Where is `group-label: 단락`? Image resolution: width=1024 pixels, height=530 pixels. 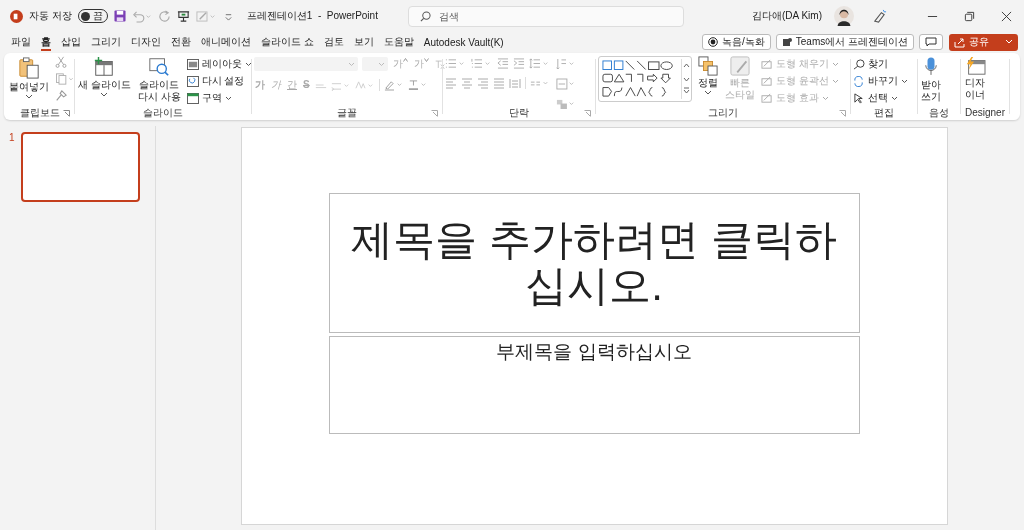 group-label: 단락 is located at coordinates (519, 113).